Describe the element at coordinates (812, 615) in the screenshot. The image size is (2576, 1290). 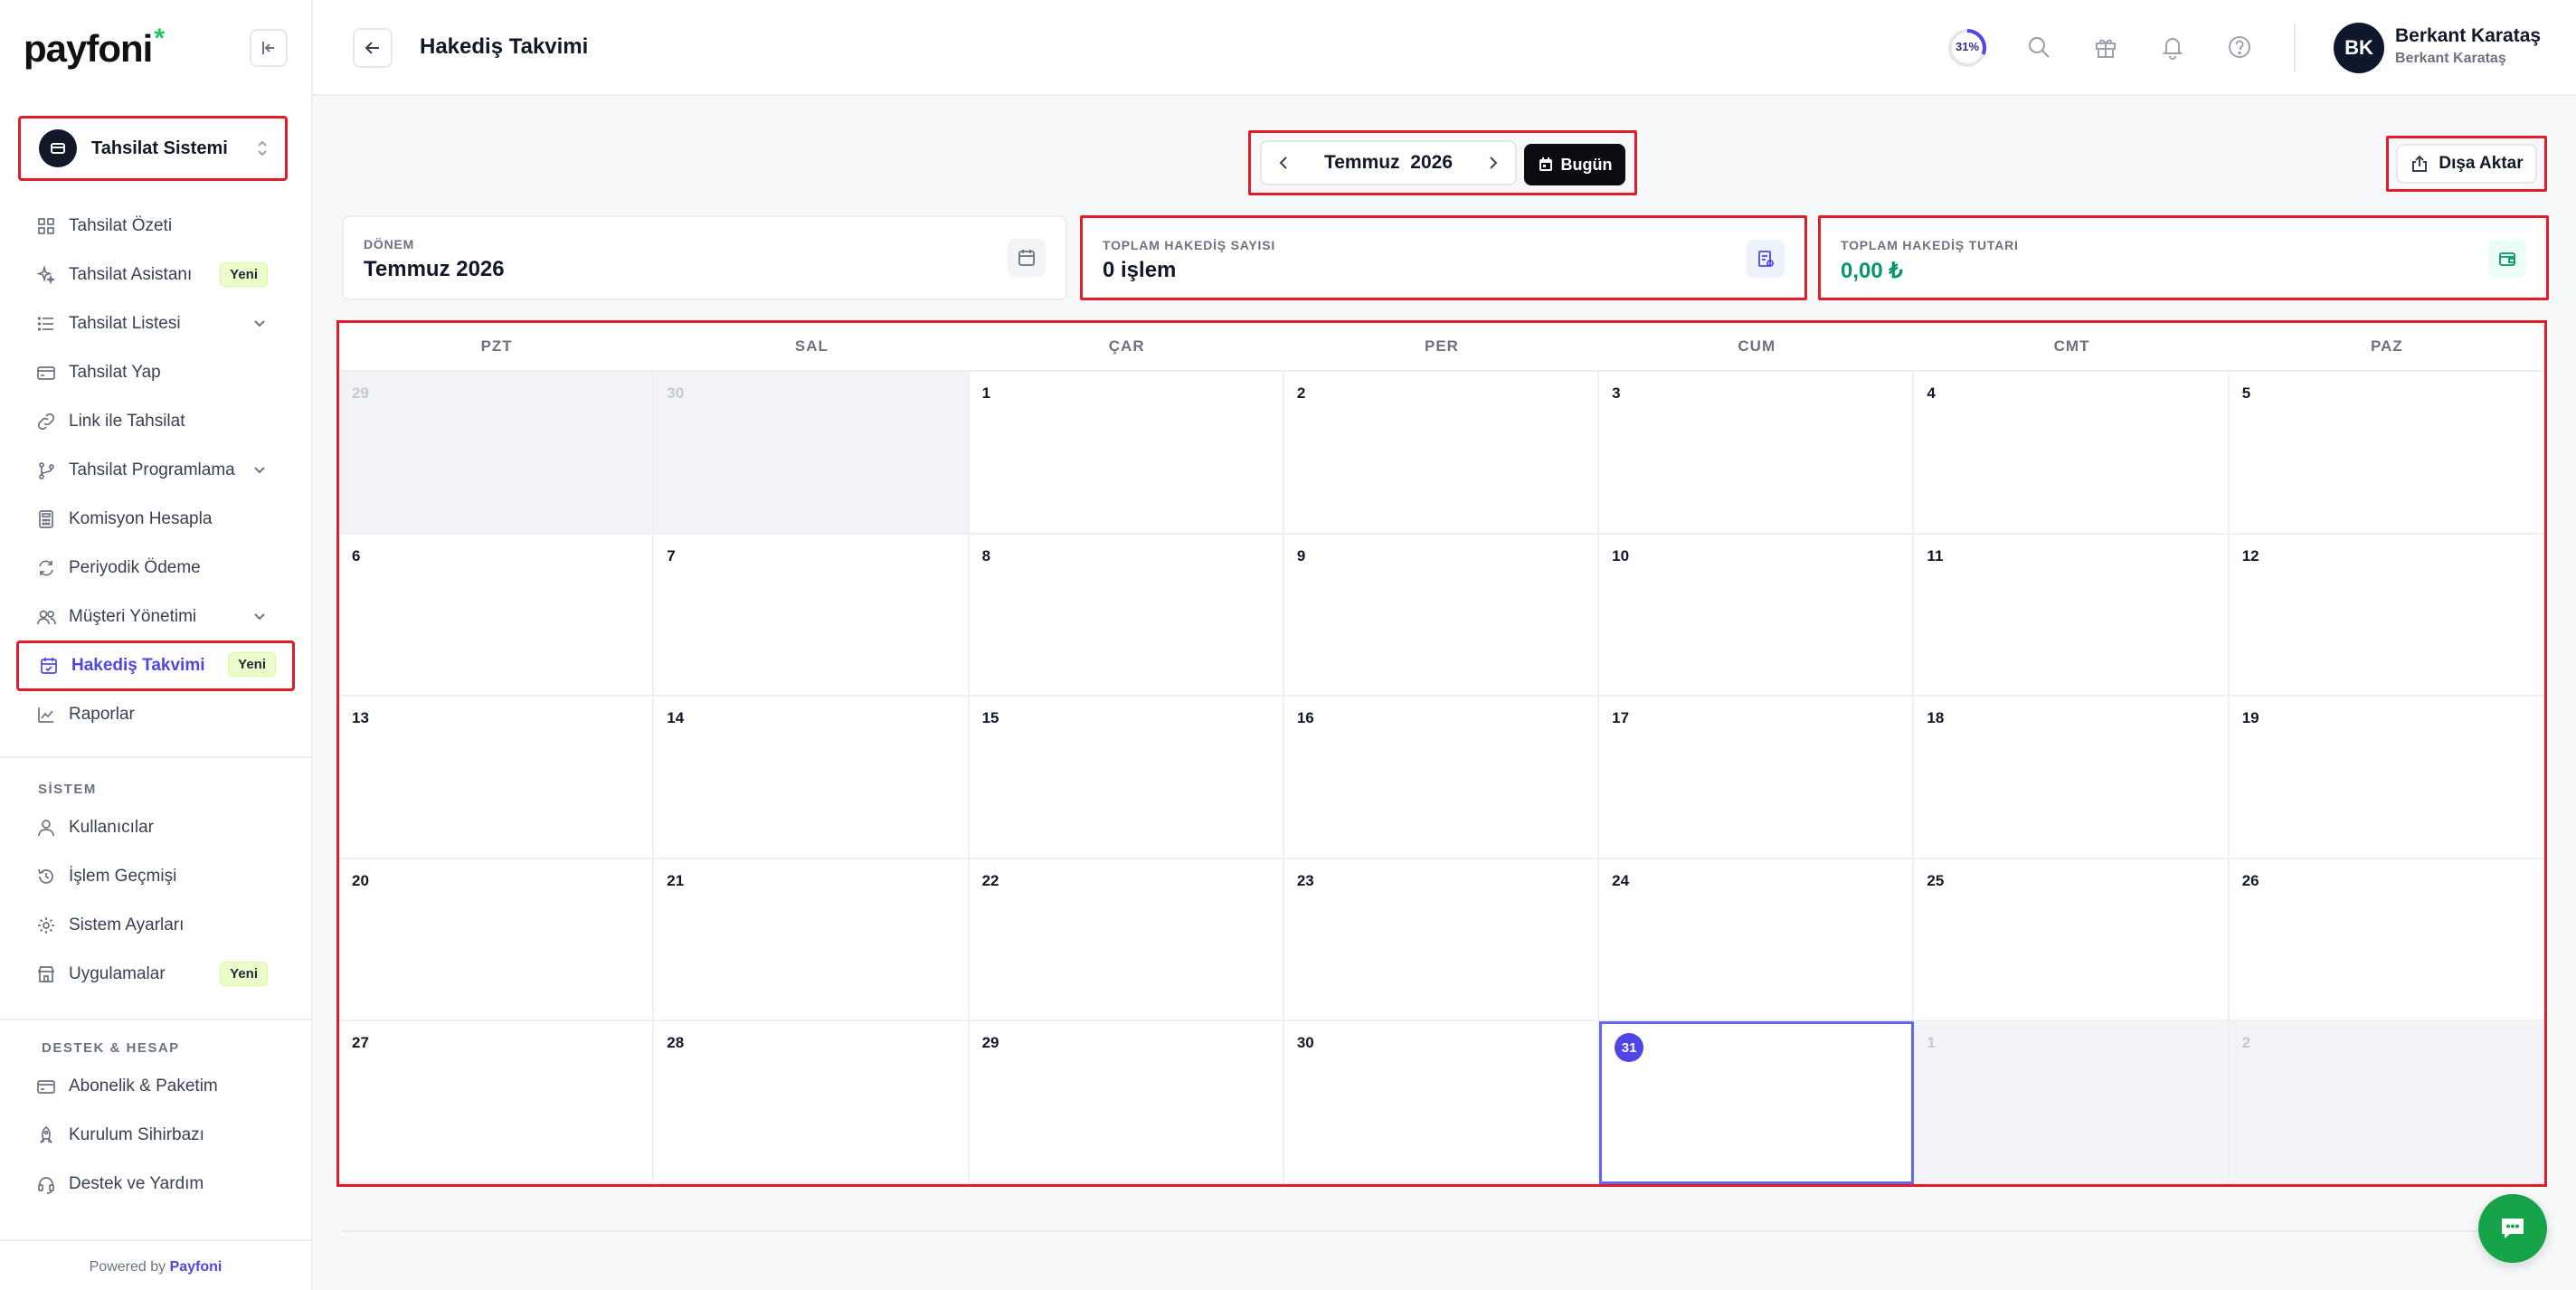
I see `calendar-day: 7` at that location.